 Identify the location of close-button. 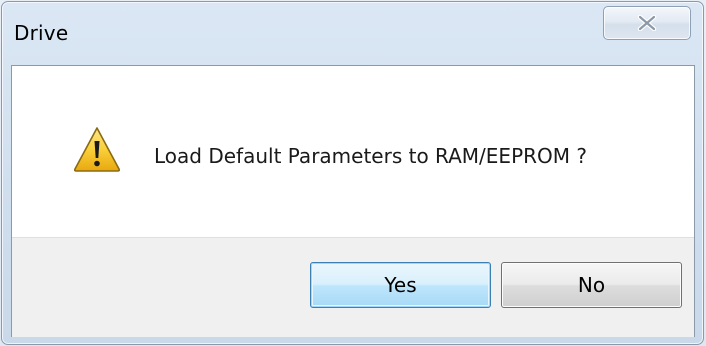
(647, 23).